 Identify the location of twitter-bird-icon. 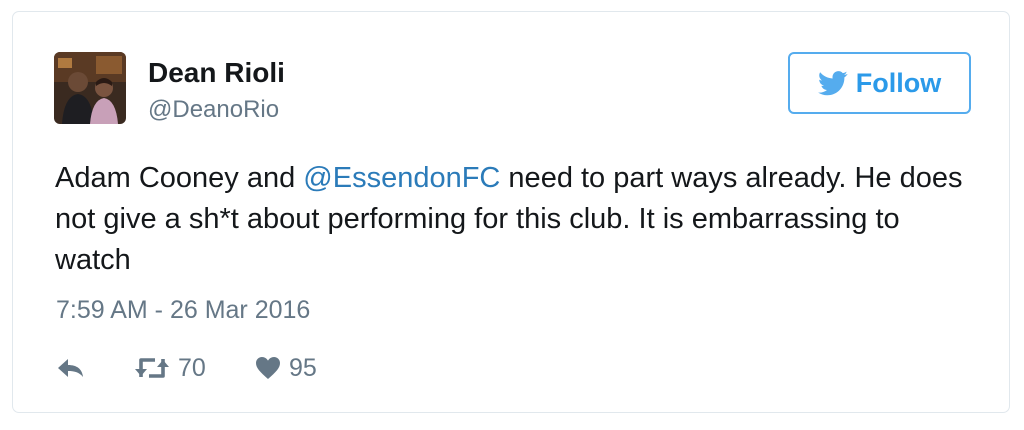
(832, 83).